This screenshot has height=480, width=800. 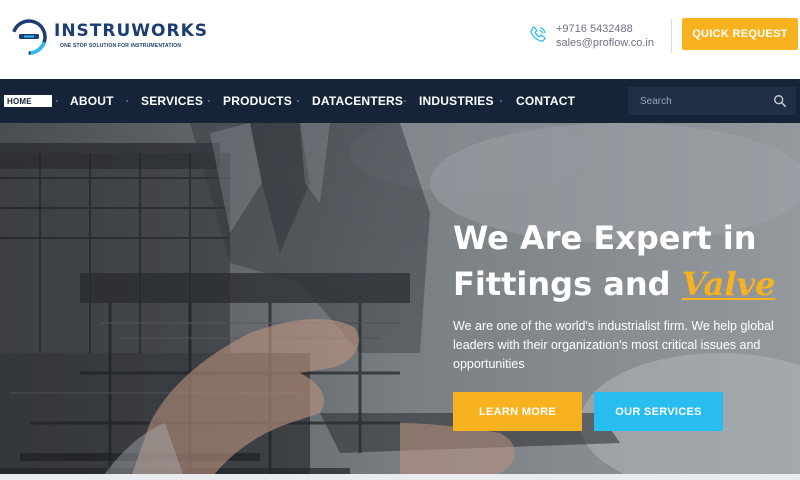 What do you see at coordinates (538, 34) in the screenshot?
I see `phone-icon` at bounding box center [538, 34].